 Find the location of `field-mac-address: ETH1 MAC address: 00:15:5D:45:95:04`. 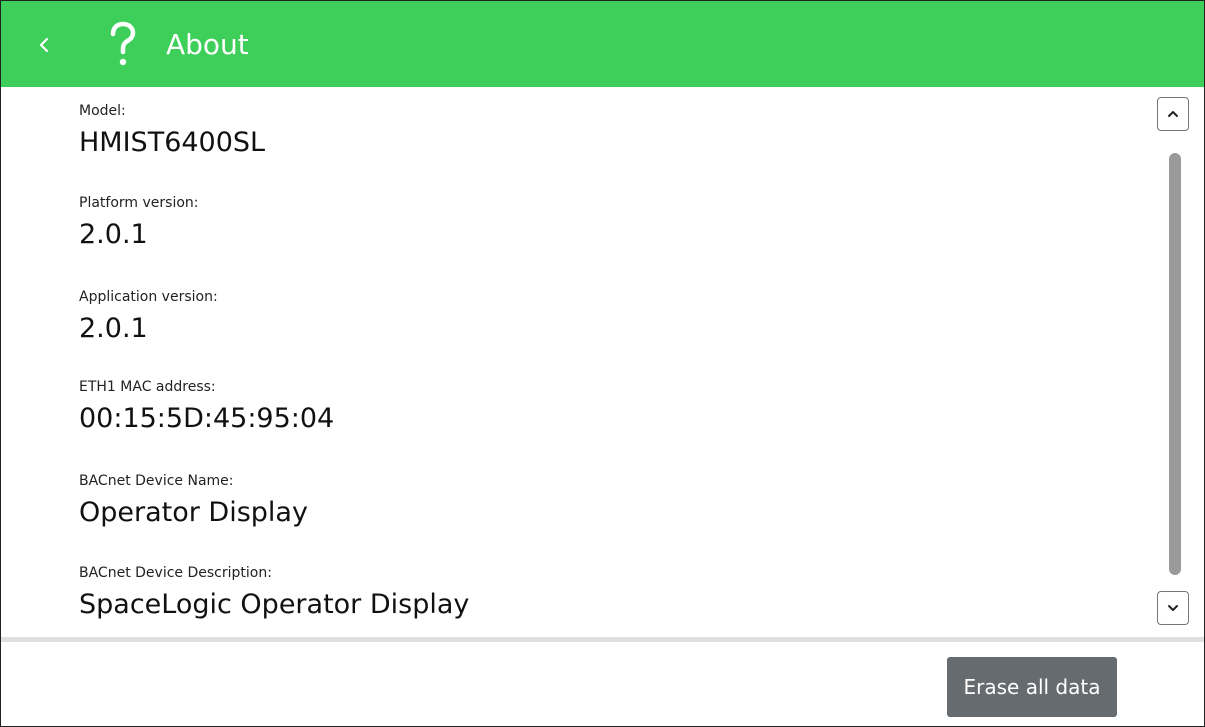

field-mac-address: ETH1 MAC address: 00:15:5D:45:95:04 is located at coordinates (206, 407).